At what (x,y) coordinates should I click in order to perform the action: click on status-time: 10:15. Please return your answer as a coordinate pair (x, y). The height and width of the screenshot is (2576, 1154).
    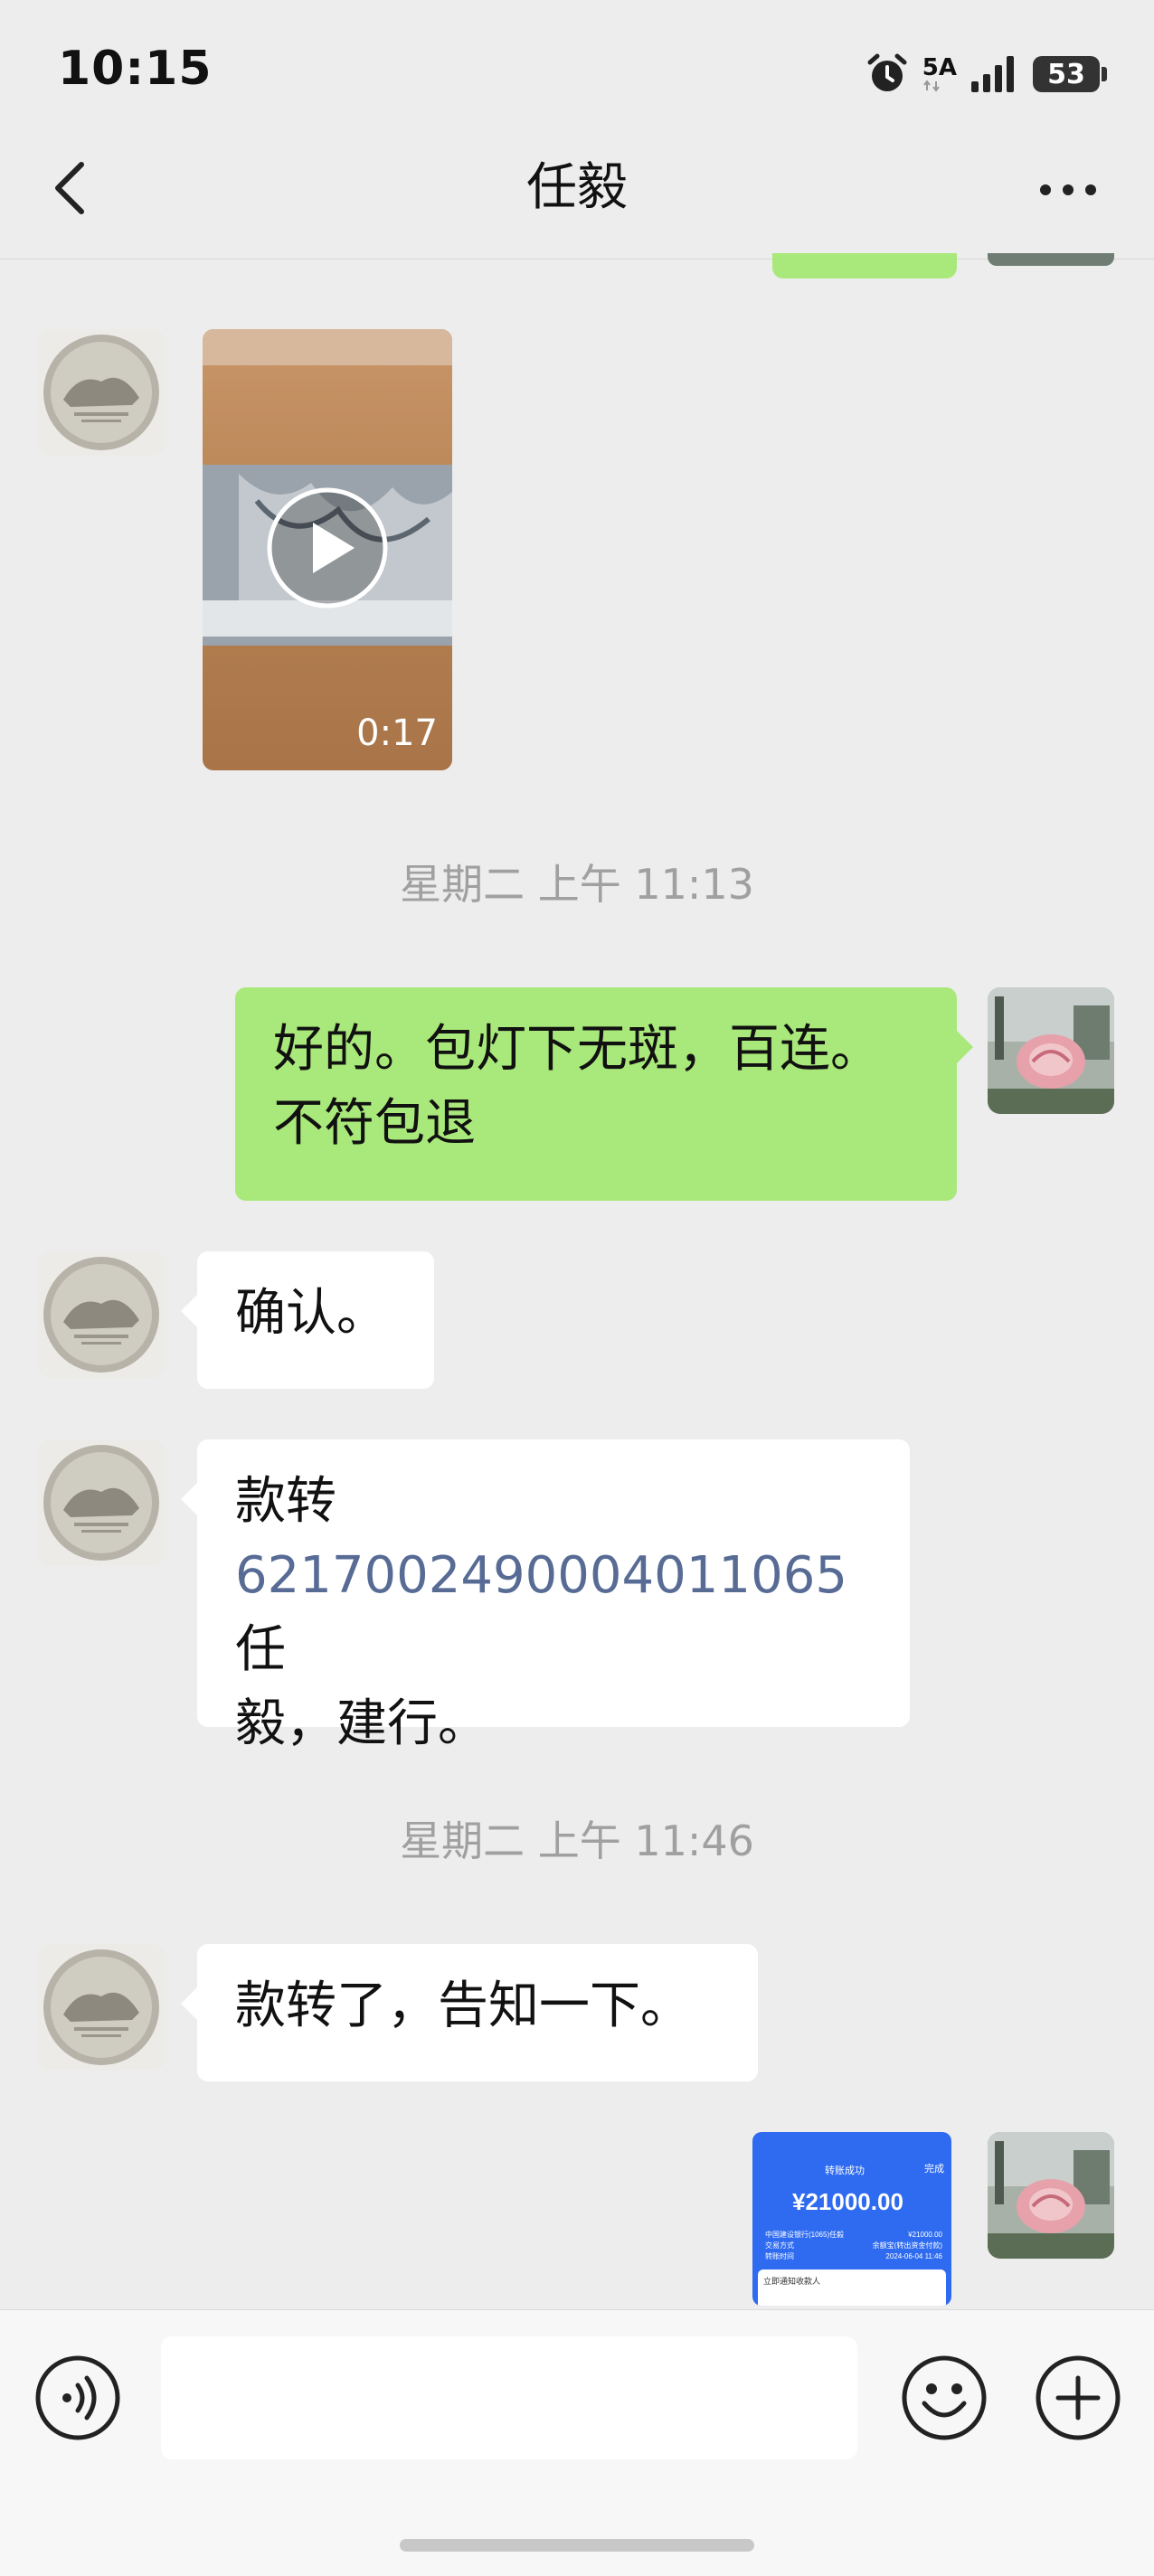
    Looking at the image, I should click on (135, 69).